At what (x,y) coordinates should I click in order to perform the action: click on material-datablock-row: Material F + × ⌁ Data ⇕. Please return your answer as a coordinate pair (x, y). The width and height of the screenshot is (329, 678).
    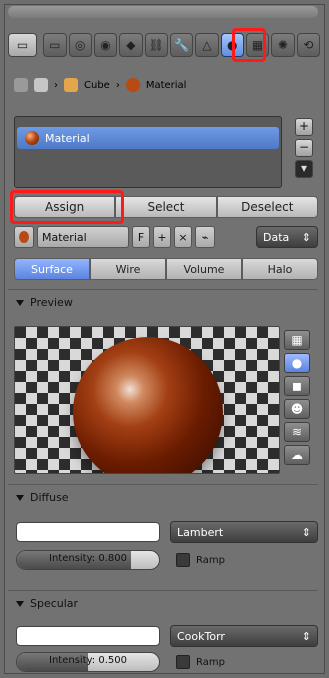
    Looking at the image, I should click on (166, 237).